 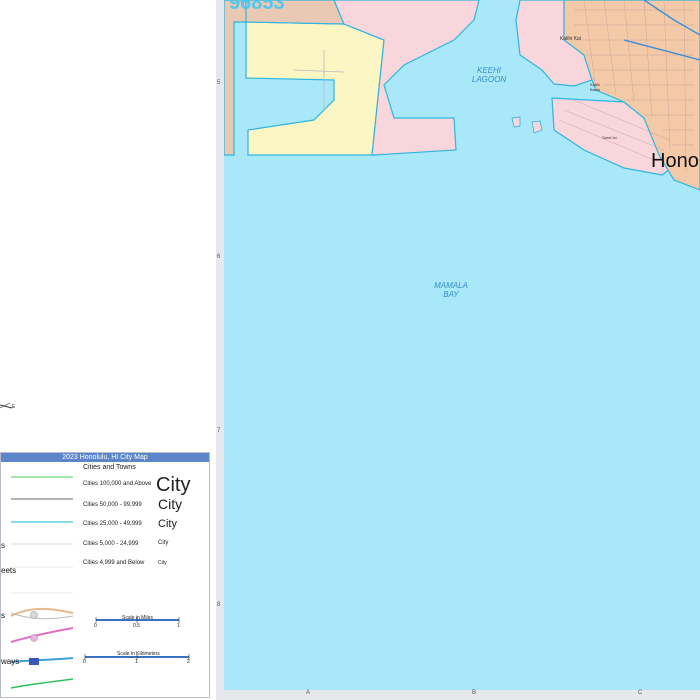 I want to click on grid-column-letter: A, so click(x=308, y=693).